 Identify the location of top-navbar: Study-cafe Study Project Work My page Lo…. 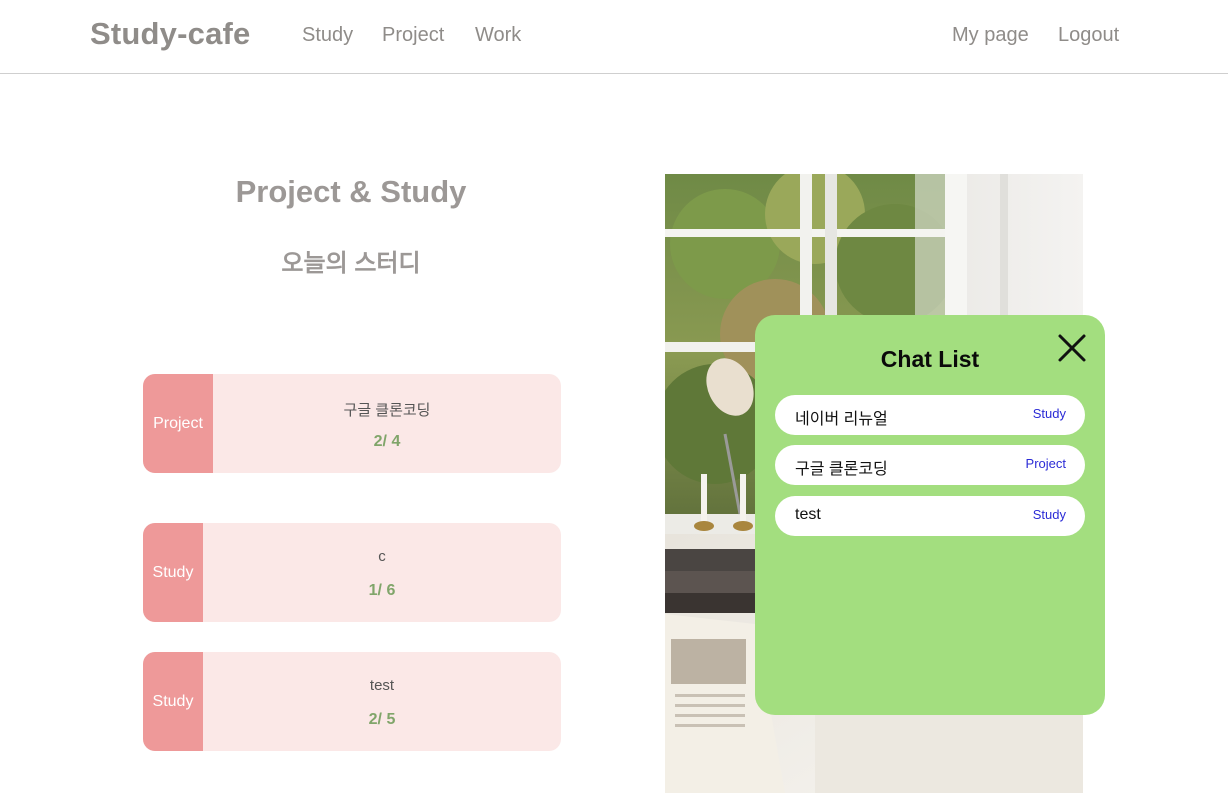
(614, 37).